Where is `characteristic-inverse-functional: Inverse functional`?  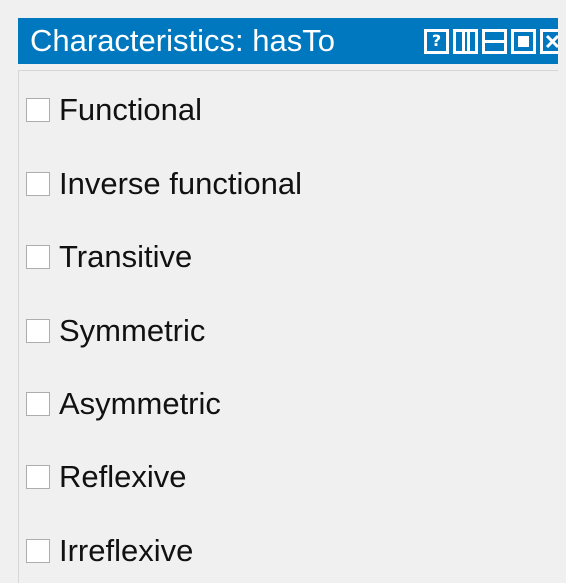
characteristic-inverse-functional: Inverse functional is located at coordinates (164, 184).